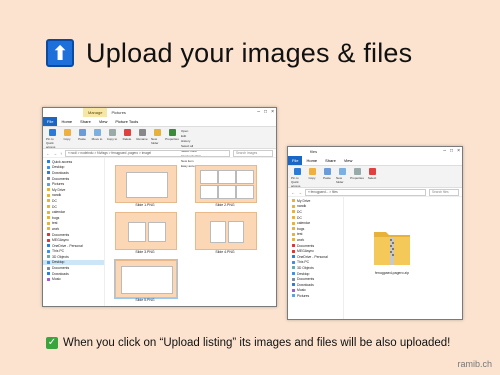 The image size is (500, 375). Describe the element at coordinates (191, 141) in the screenshot. I see `ribbon-small-item: History` at that location.